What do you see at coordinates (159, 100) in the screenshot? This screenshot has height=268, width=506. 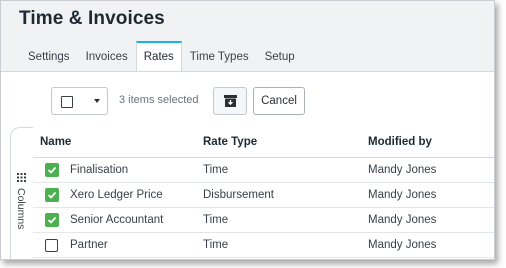 I see `selection-count: 3 items selected` at bounding box center [159, 100].